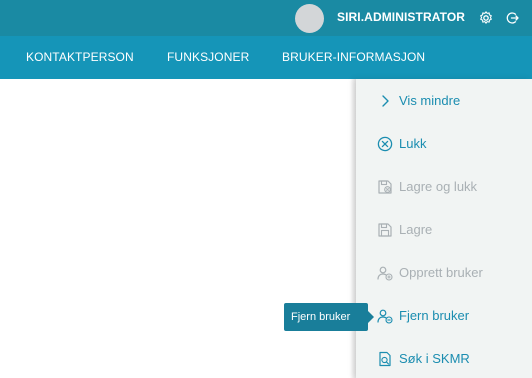  I want to click on remove-user-tooltip: Fjern bruker, so click(326, 317).